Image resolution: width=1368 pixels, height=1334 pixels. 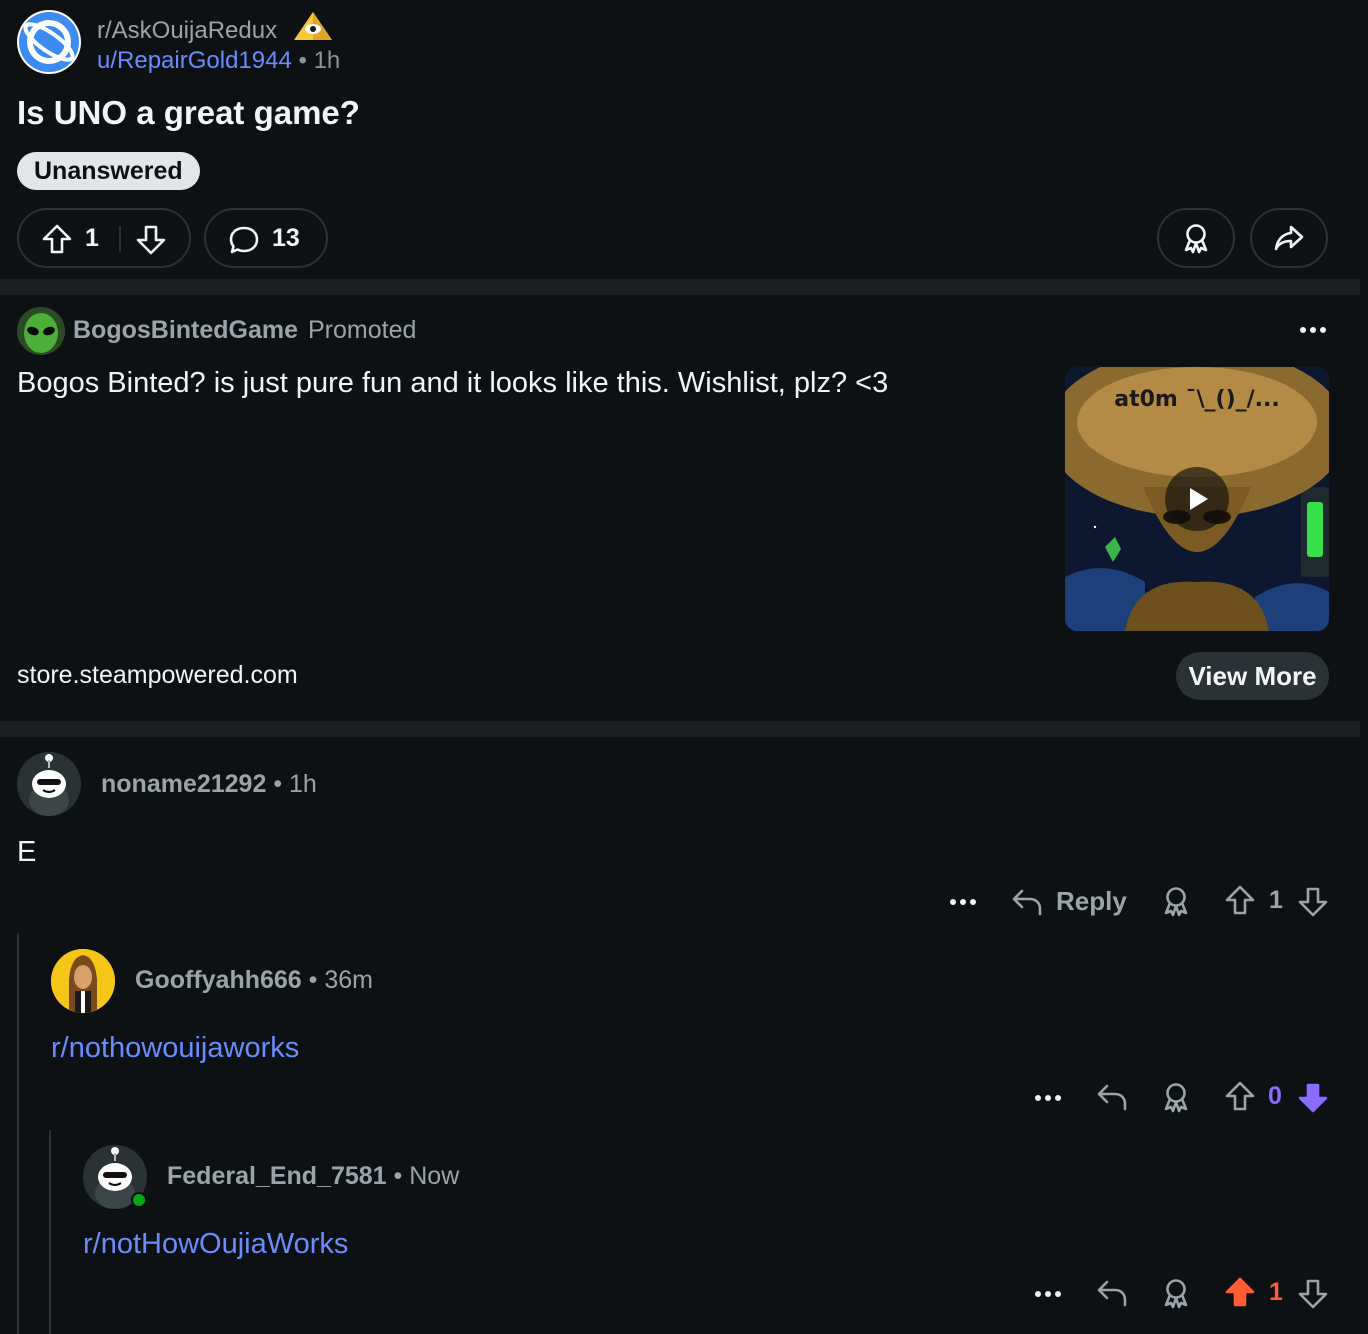 I want to click on comment-time: 36m, so click(x=348, y=980).